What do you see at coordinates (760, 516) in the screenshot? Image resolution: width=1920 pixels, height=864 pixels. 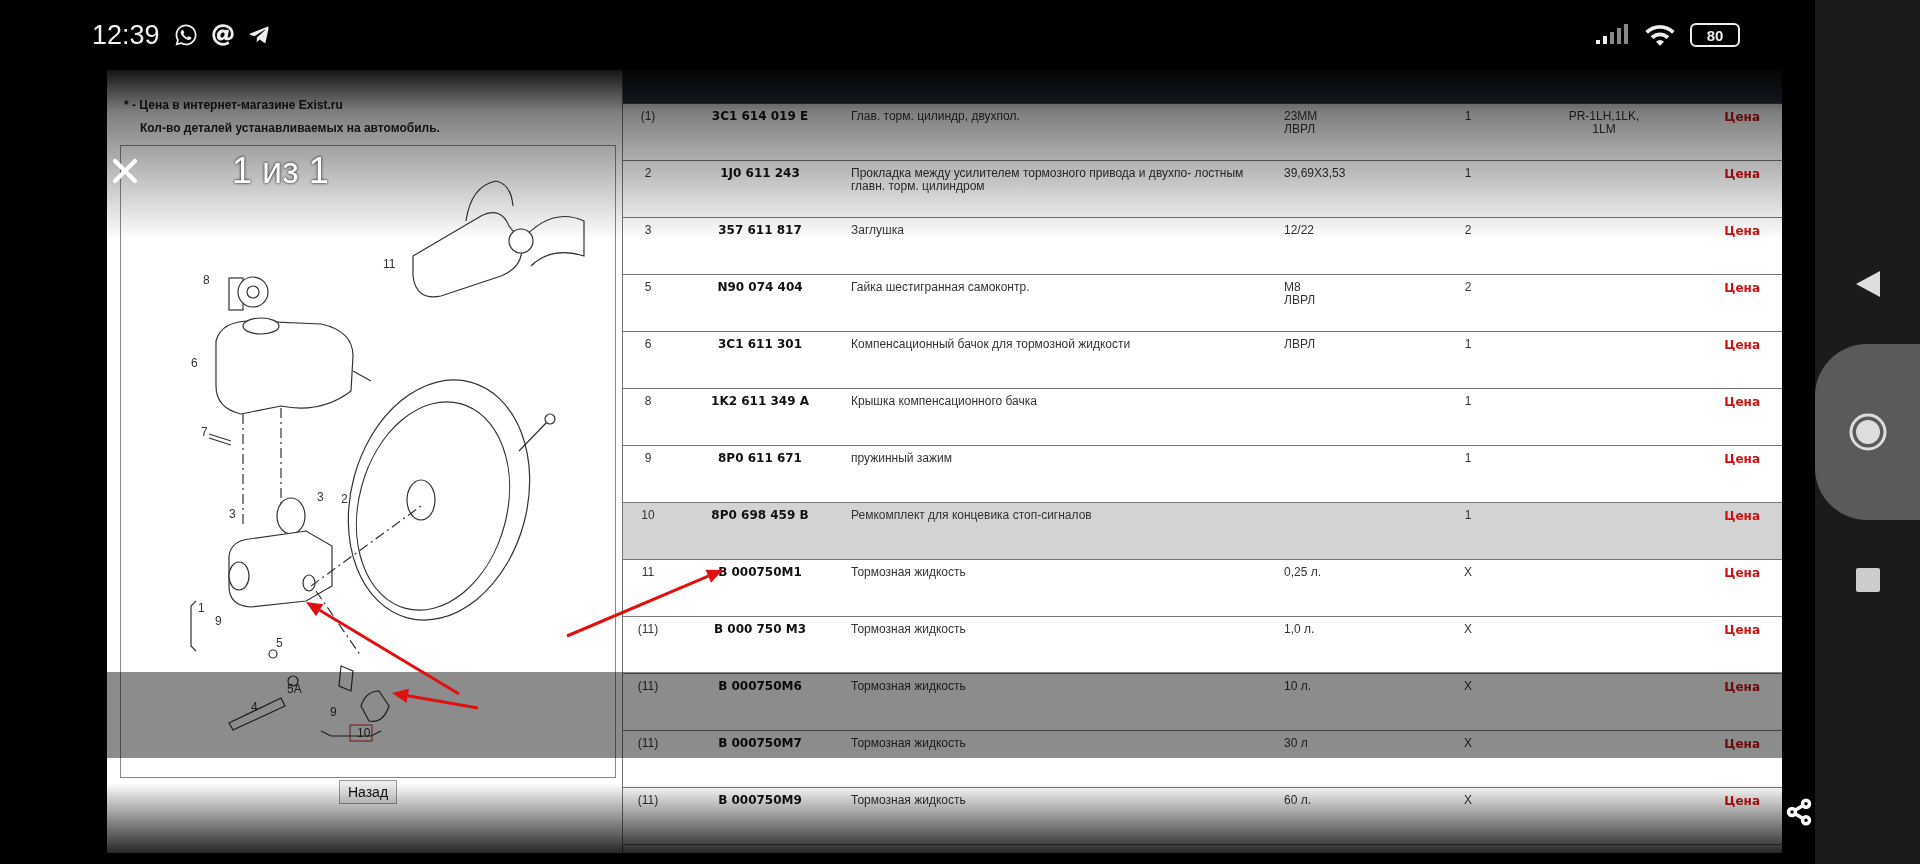 I see `part-number-cell-text: 8P0 698 459 B` at bounding box center [760, 516].